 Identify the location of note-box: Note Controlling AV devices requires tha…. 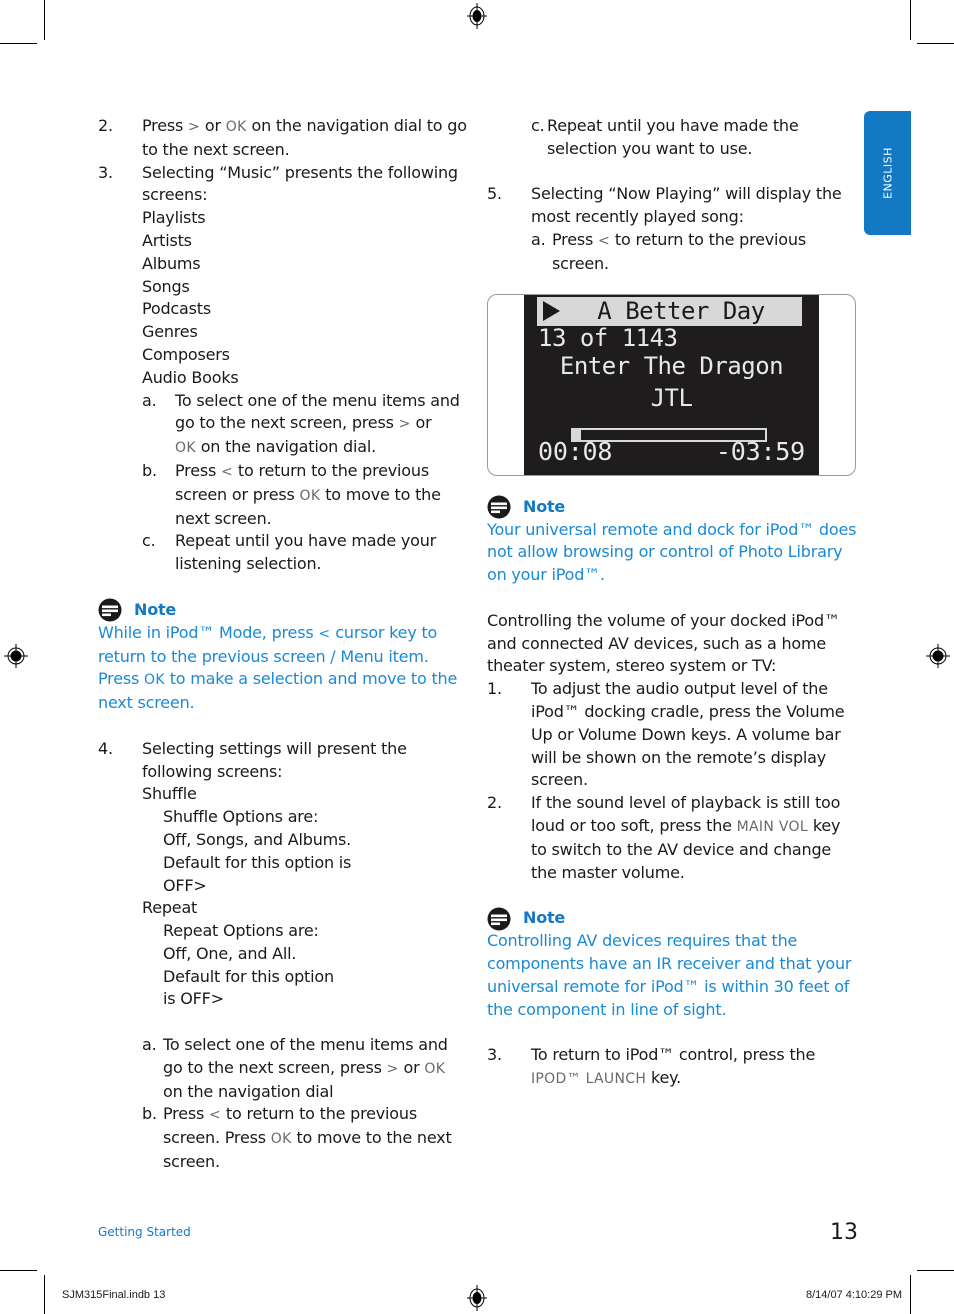
(673, 964).